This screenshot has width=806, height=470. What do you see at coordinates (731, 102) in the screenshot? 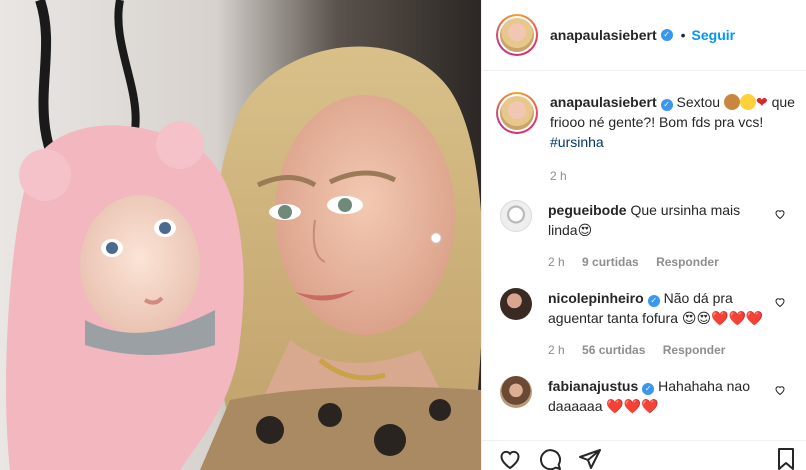
I see `bear-emoji-icon` at bounding box center [731, 102].